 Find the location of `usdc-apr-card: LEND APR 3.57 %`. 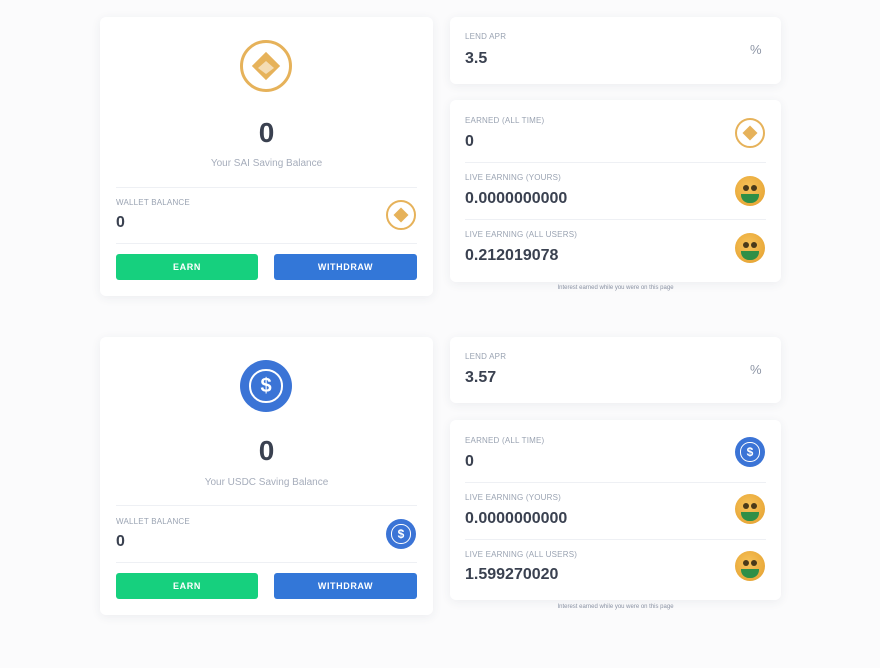

usdc-apr-card: LEND APR 3.57 % is located at coordinates (615, 370).